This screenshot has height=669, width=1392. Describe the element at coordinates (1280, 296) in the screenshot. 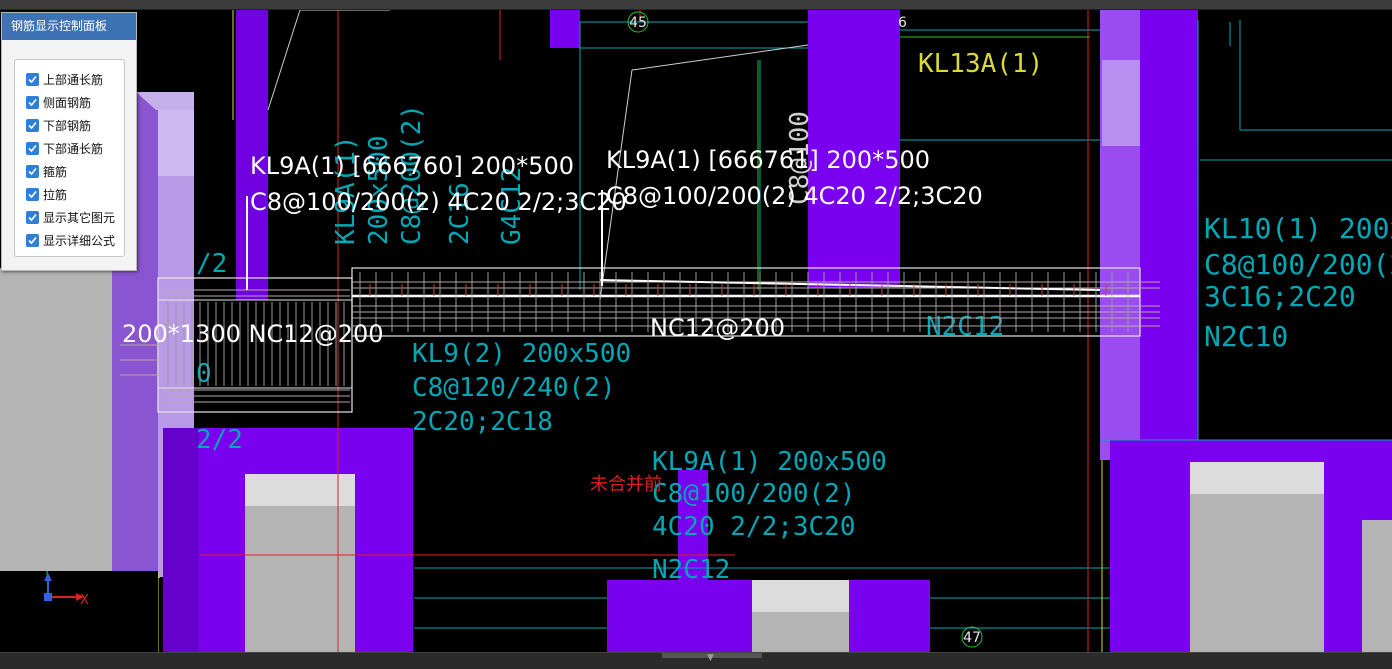

I see `right-block-3: 3C16;2C20` at that location.